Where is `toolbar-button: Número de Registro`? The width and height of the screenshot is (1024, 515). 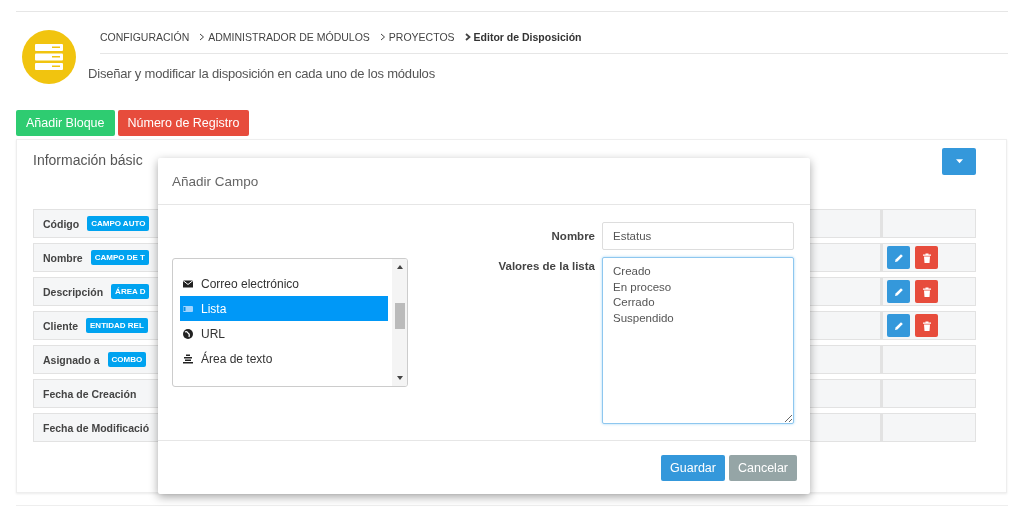 toolbar-button: Número de Registro is located at coordinates (183, 123).